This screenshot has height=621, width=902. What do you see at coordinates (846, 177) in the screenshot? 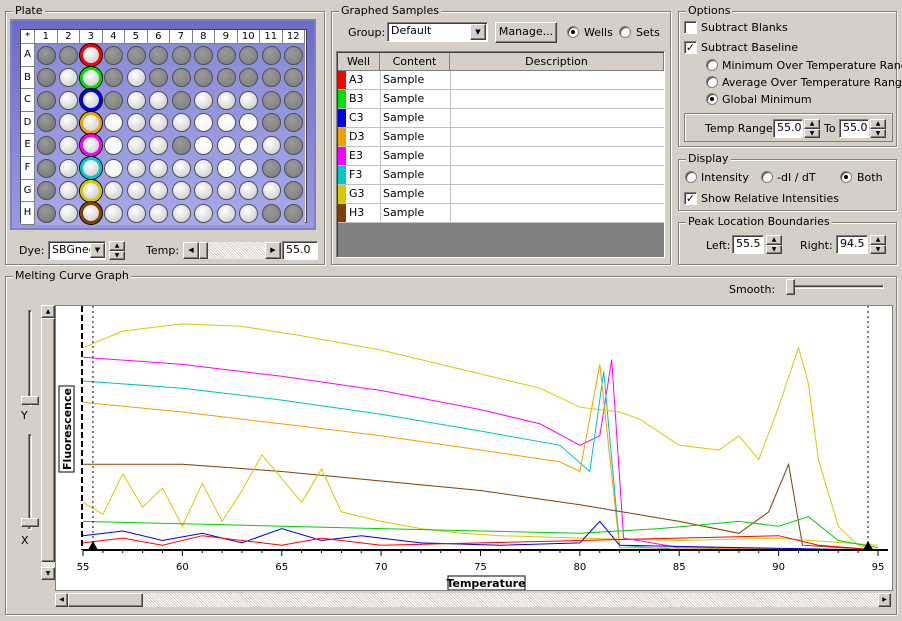
I see `both-radio` at bounding box center [846, 177].